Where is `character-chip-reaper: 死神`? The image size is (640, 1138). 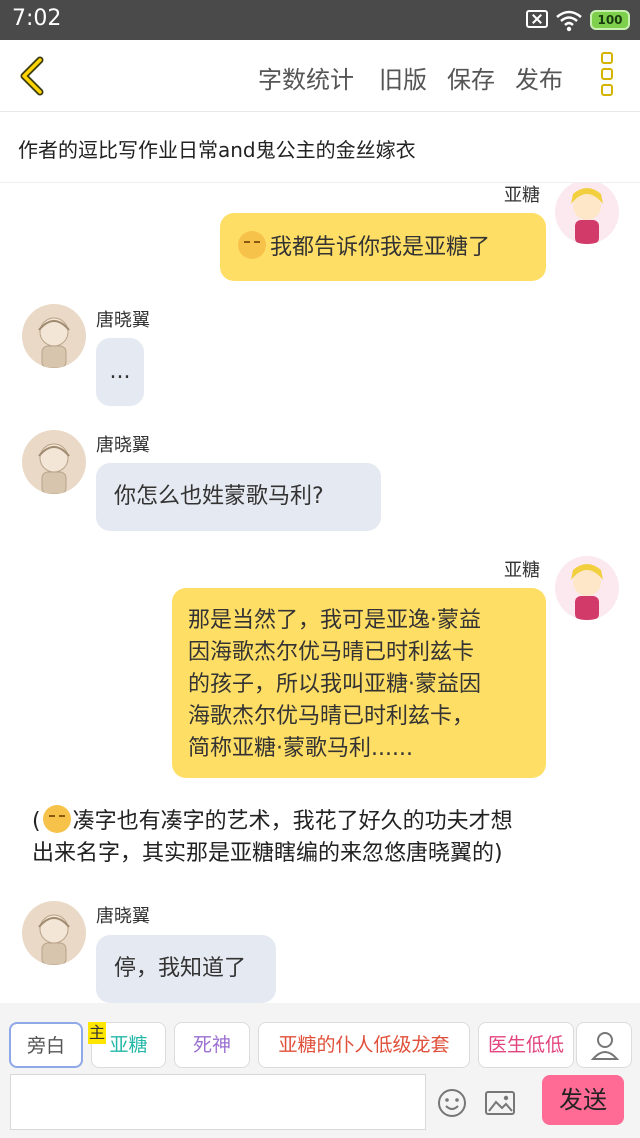
character-chip-reaper: 死神 is located at coordinates (212, 1045).